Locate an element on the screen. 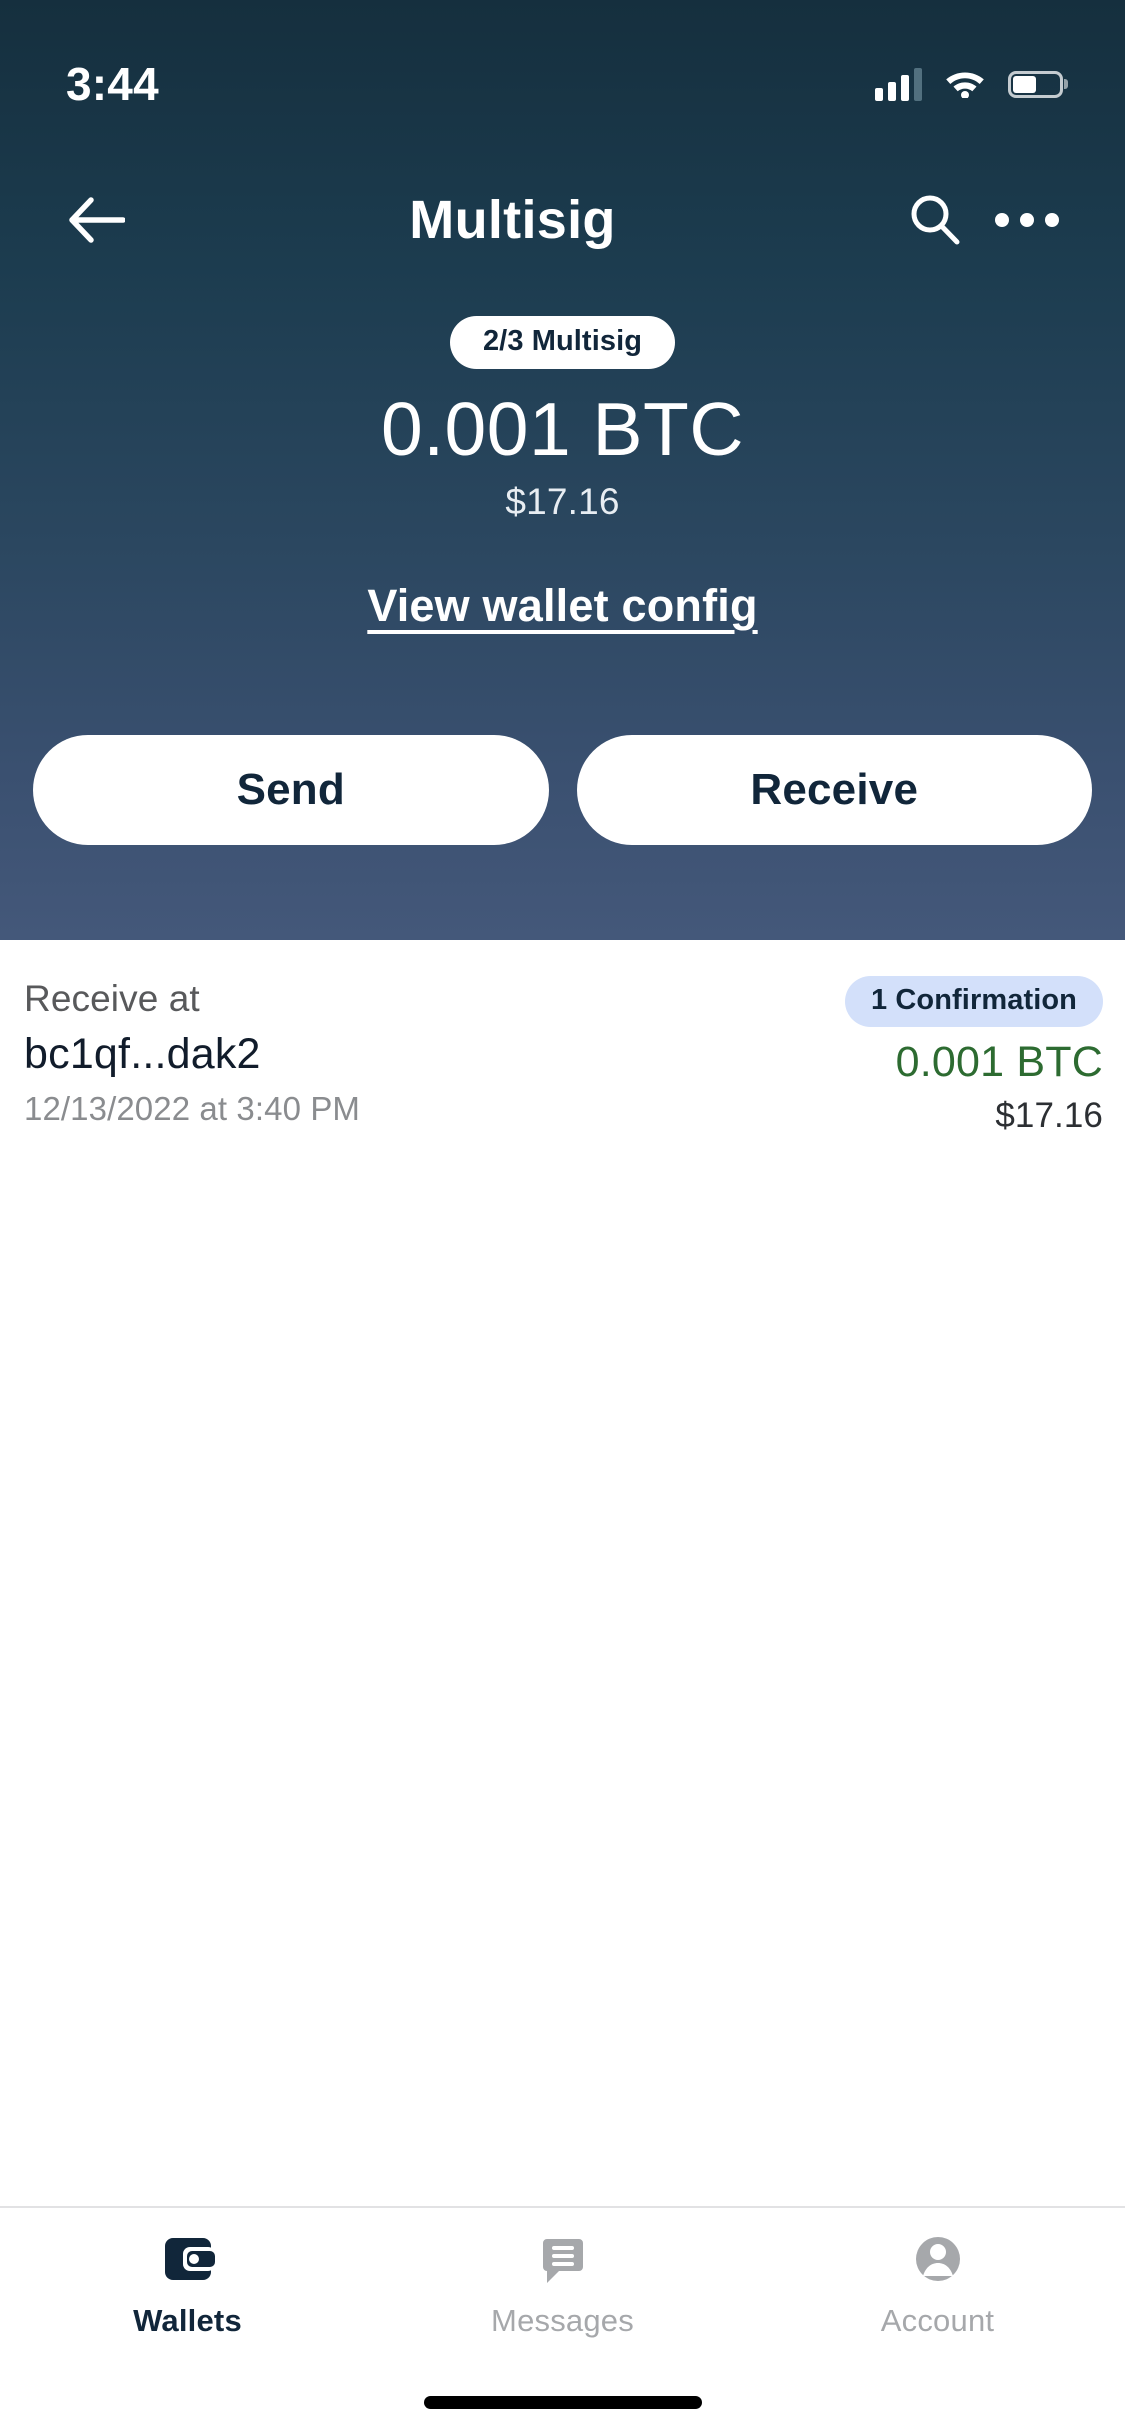 This screenshot has height=2436, width=1125. tab-label-wallets: Wallets is located at coordinates (187, 2320).